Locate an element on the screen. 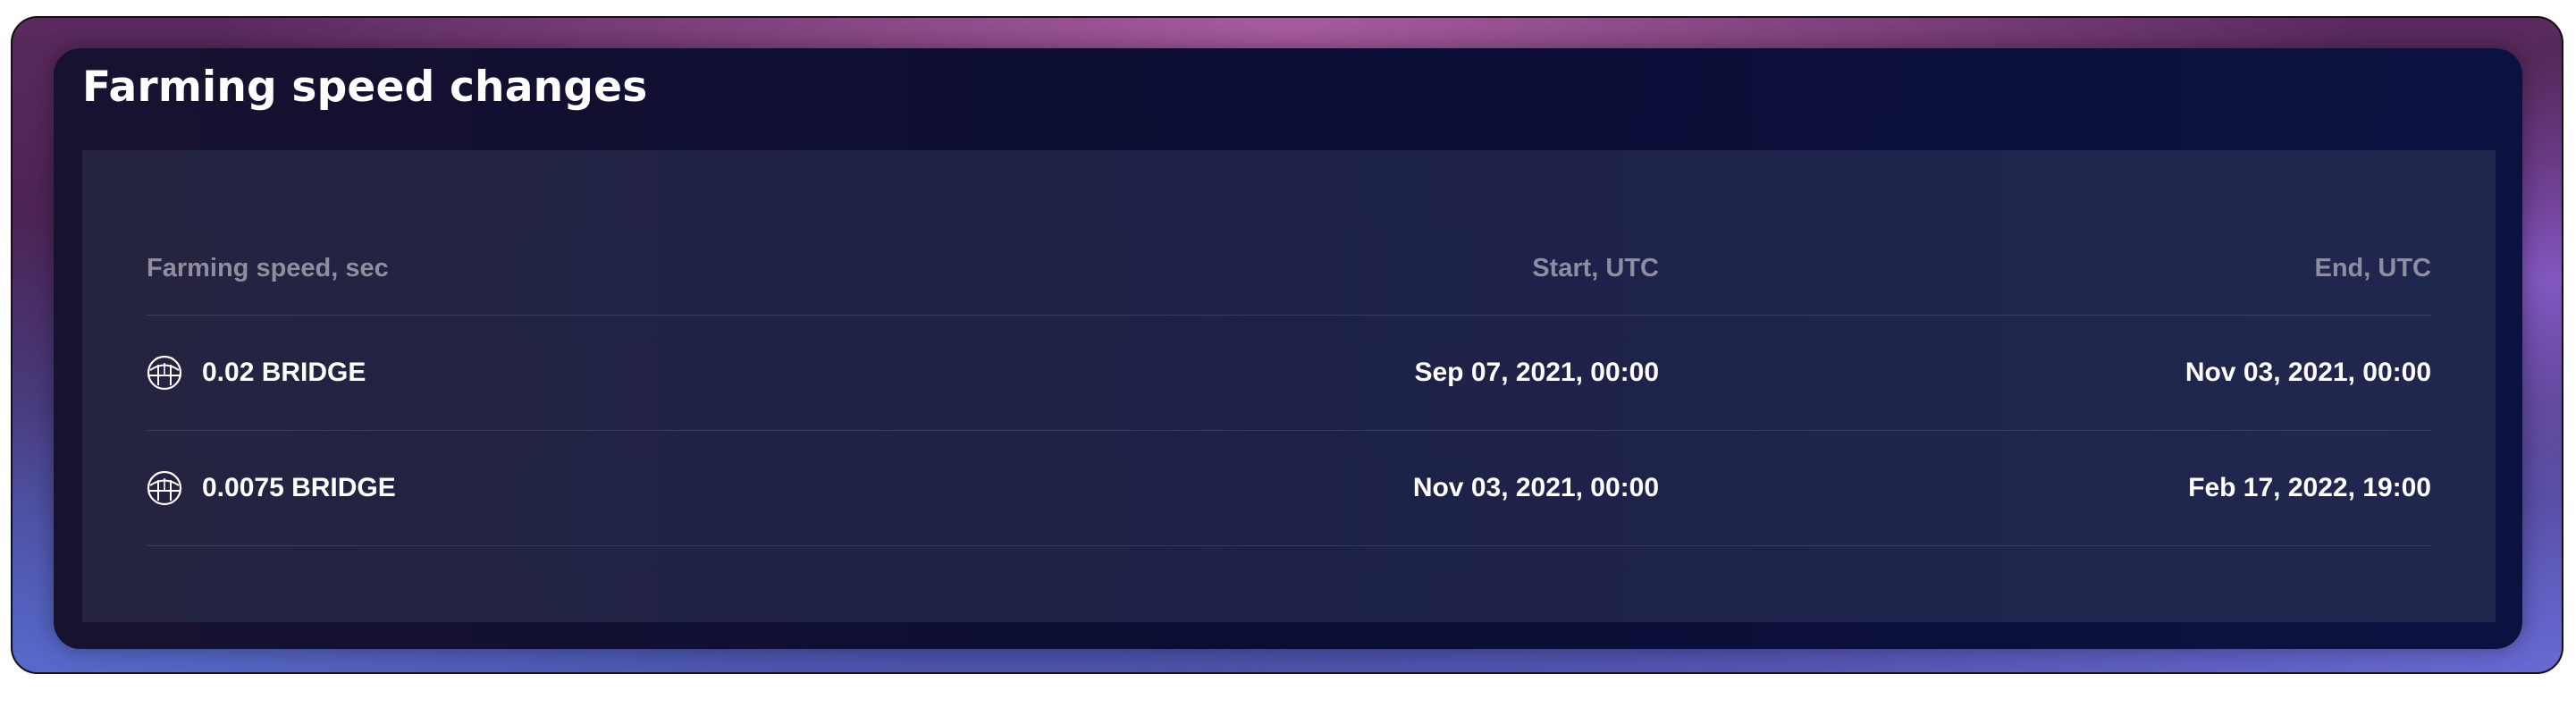 The height and width of the screenshot is (708, 2576). speed-value: 0.0075 BRIDGE is located at coordinates (299, 487).